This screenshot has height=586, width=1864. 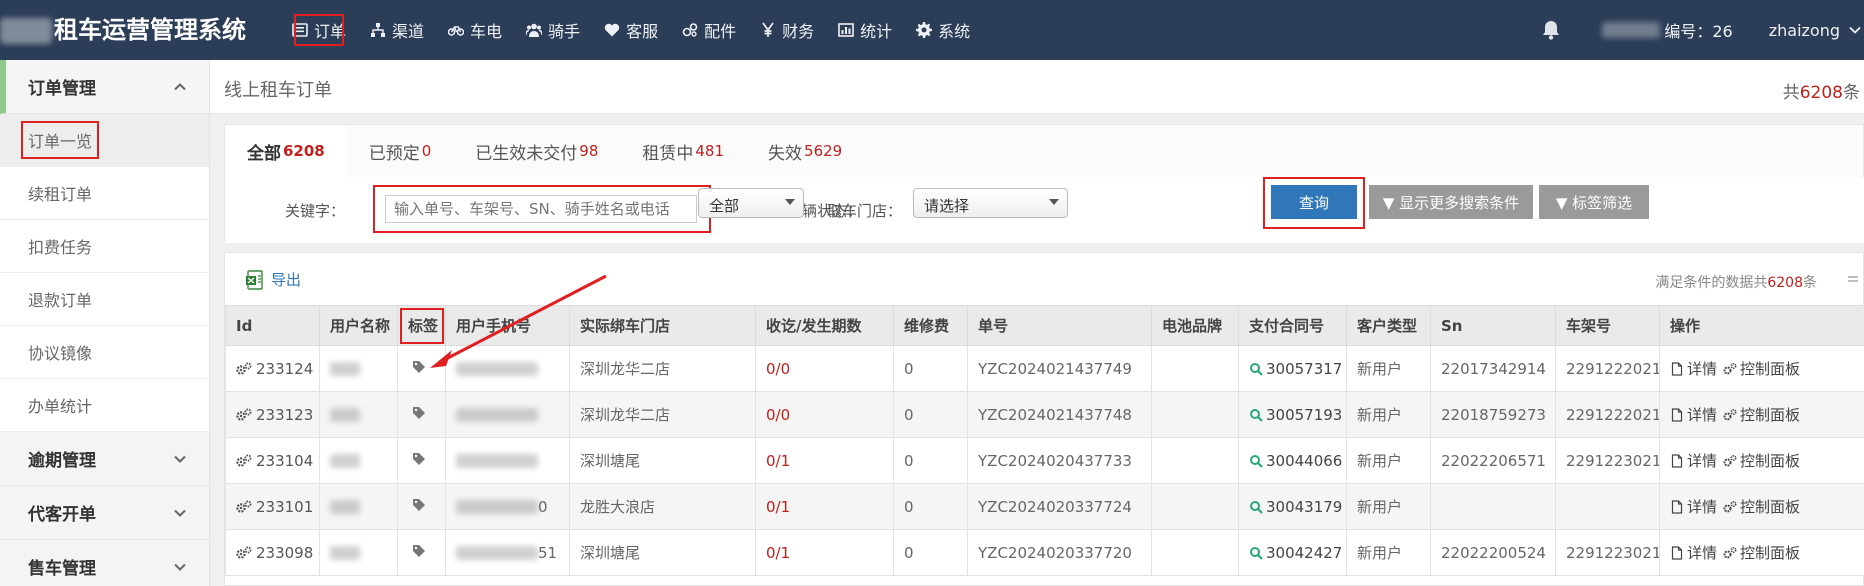 What do you see at coordinates (397, 30) in the screenshot?
I see `nav-channel: 渠道` at bounding box center [397, 30].